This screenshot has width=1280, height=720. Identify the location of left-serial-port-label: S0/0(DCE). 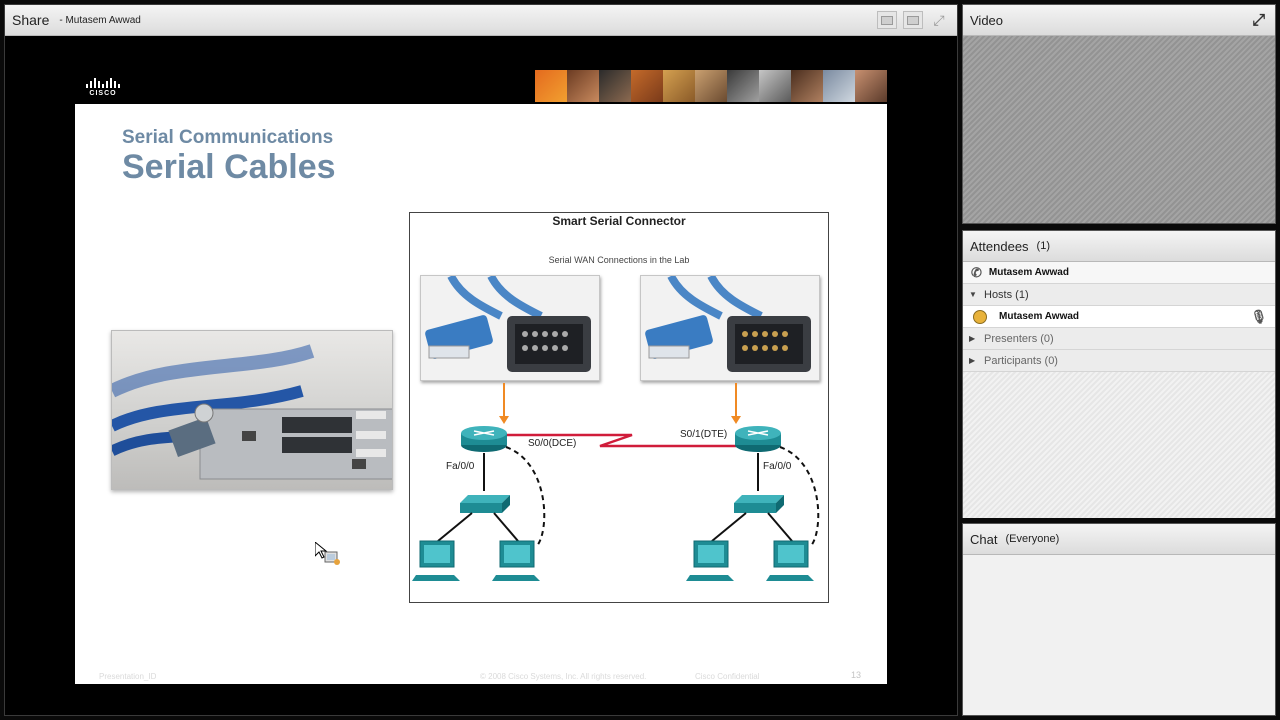
(552, 443).